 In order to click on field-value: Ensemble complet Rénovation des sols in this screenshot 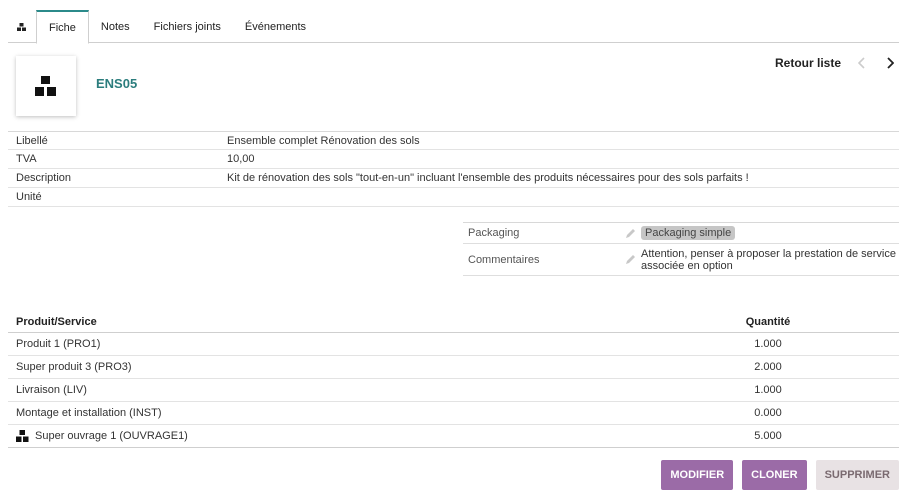, I will do `click(323, 140)`.